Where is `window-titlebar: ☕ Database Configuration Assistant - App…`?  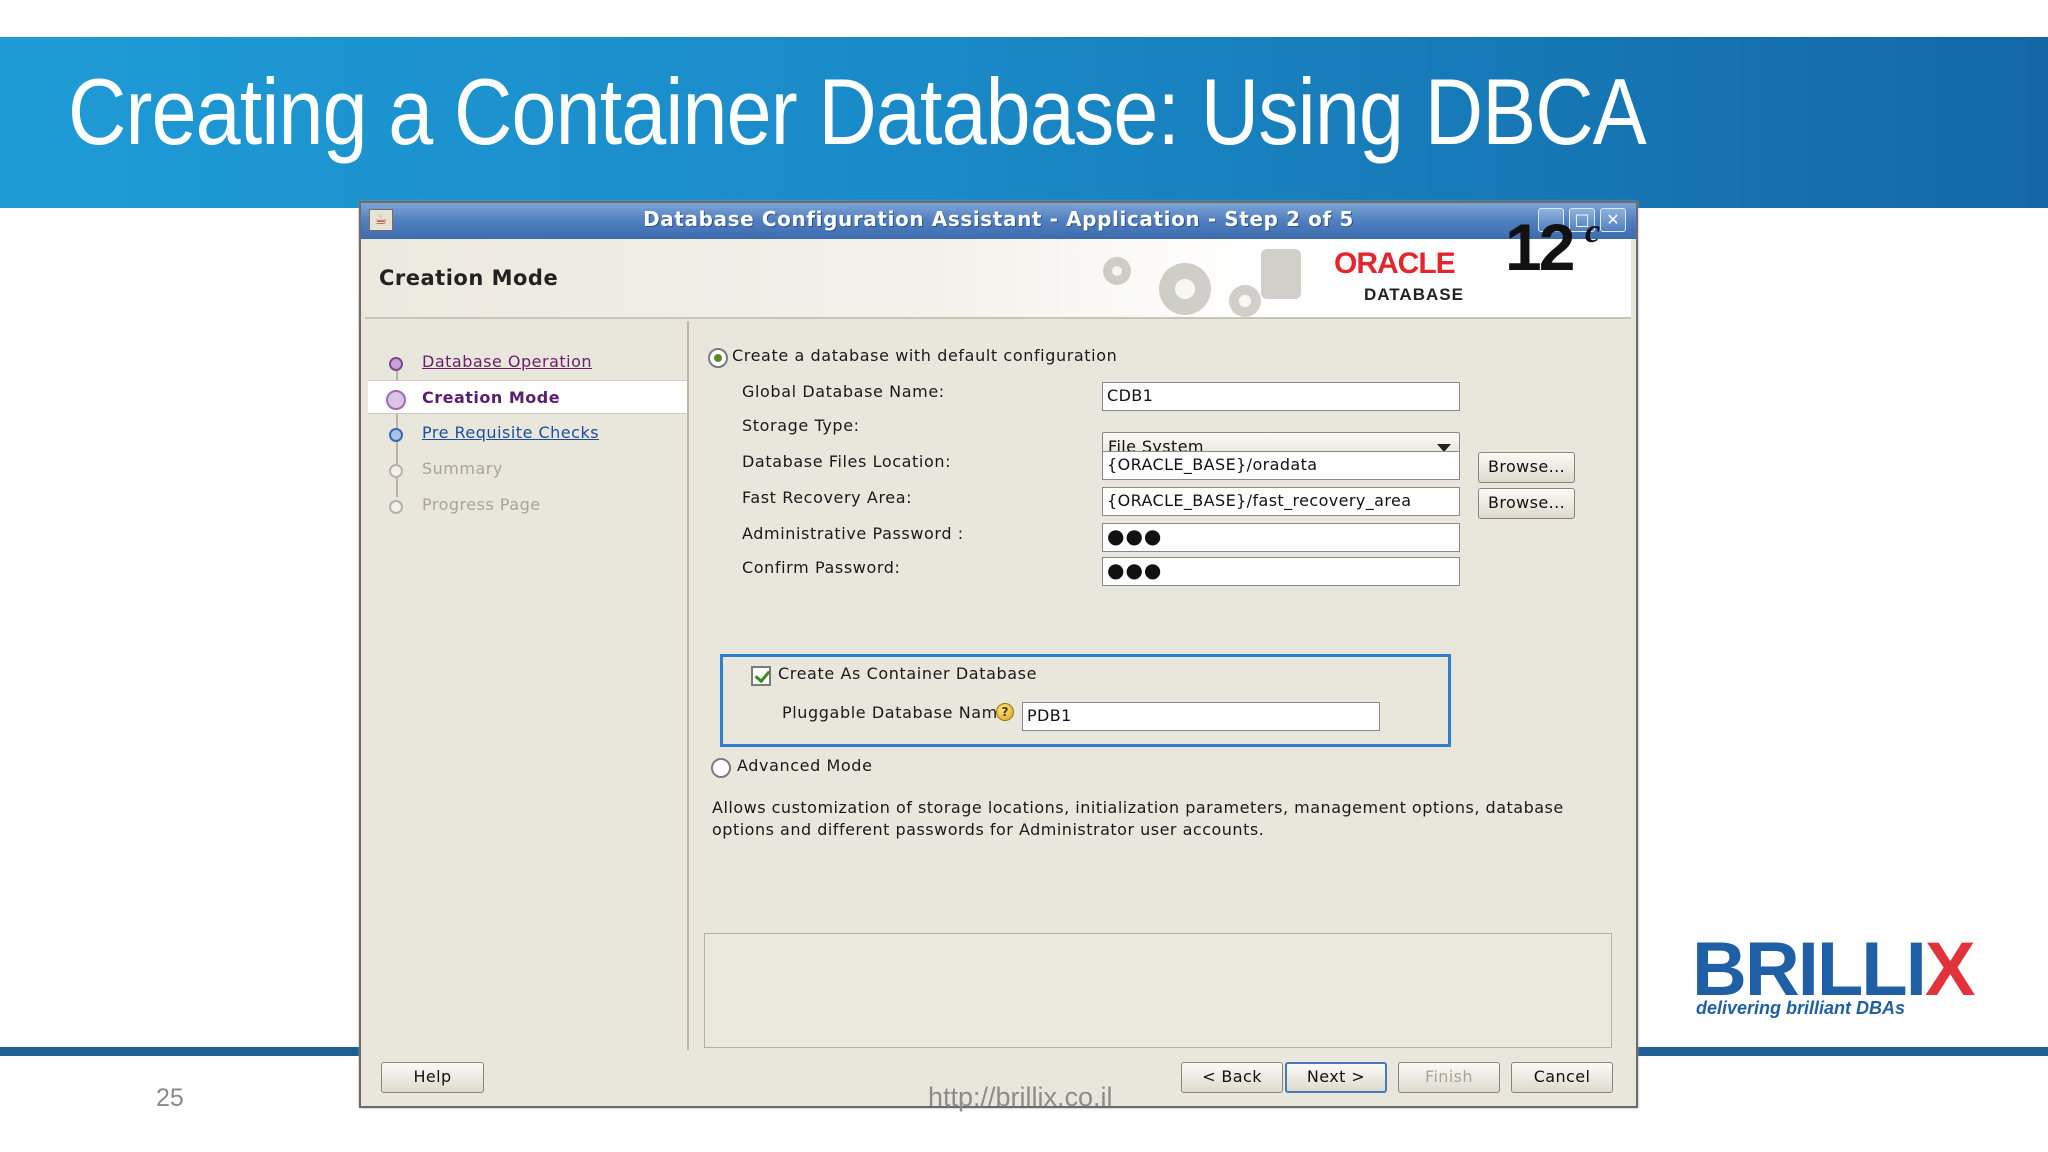
window-titlebar: ☕ Database Configuration Assistant - App… is located at coordinates (998, 221).